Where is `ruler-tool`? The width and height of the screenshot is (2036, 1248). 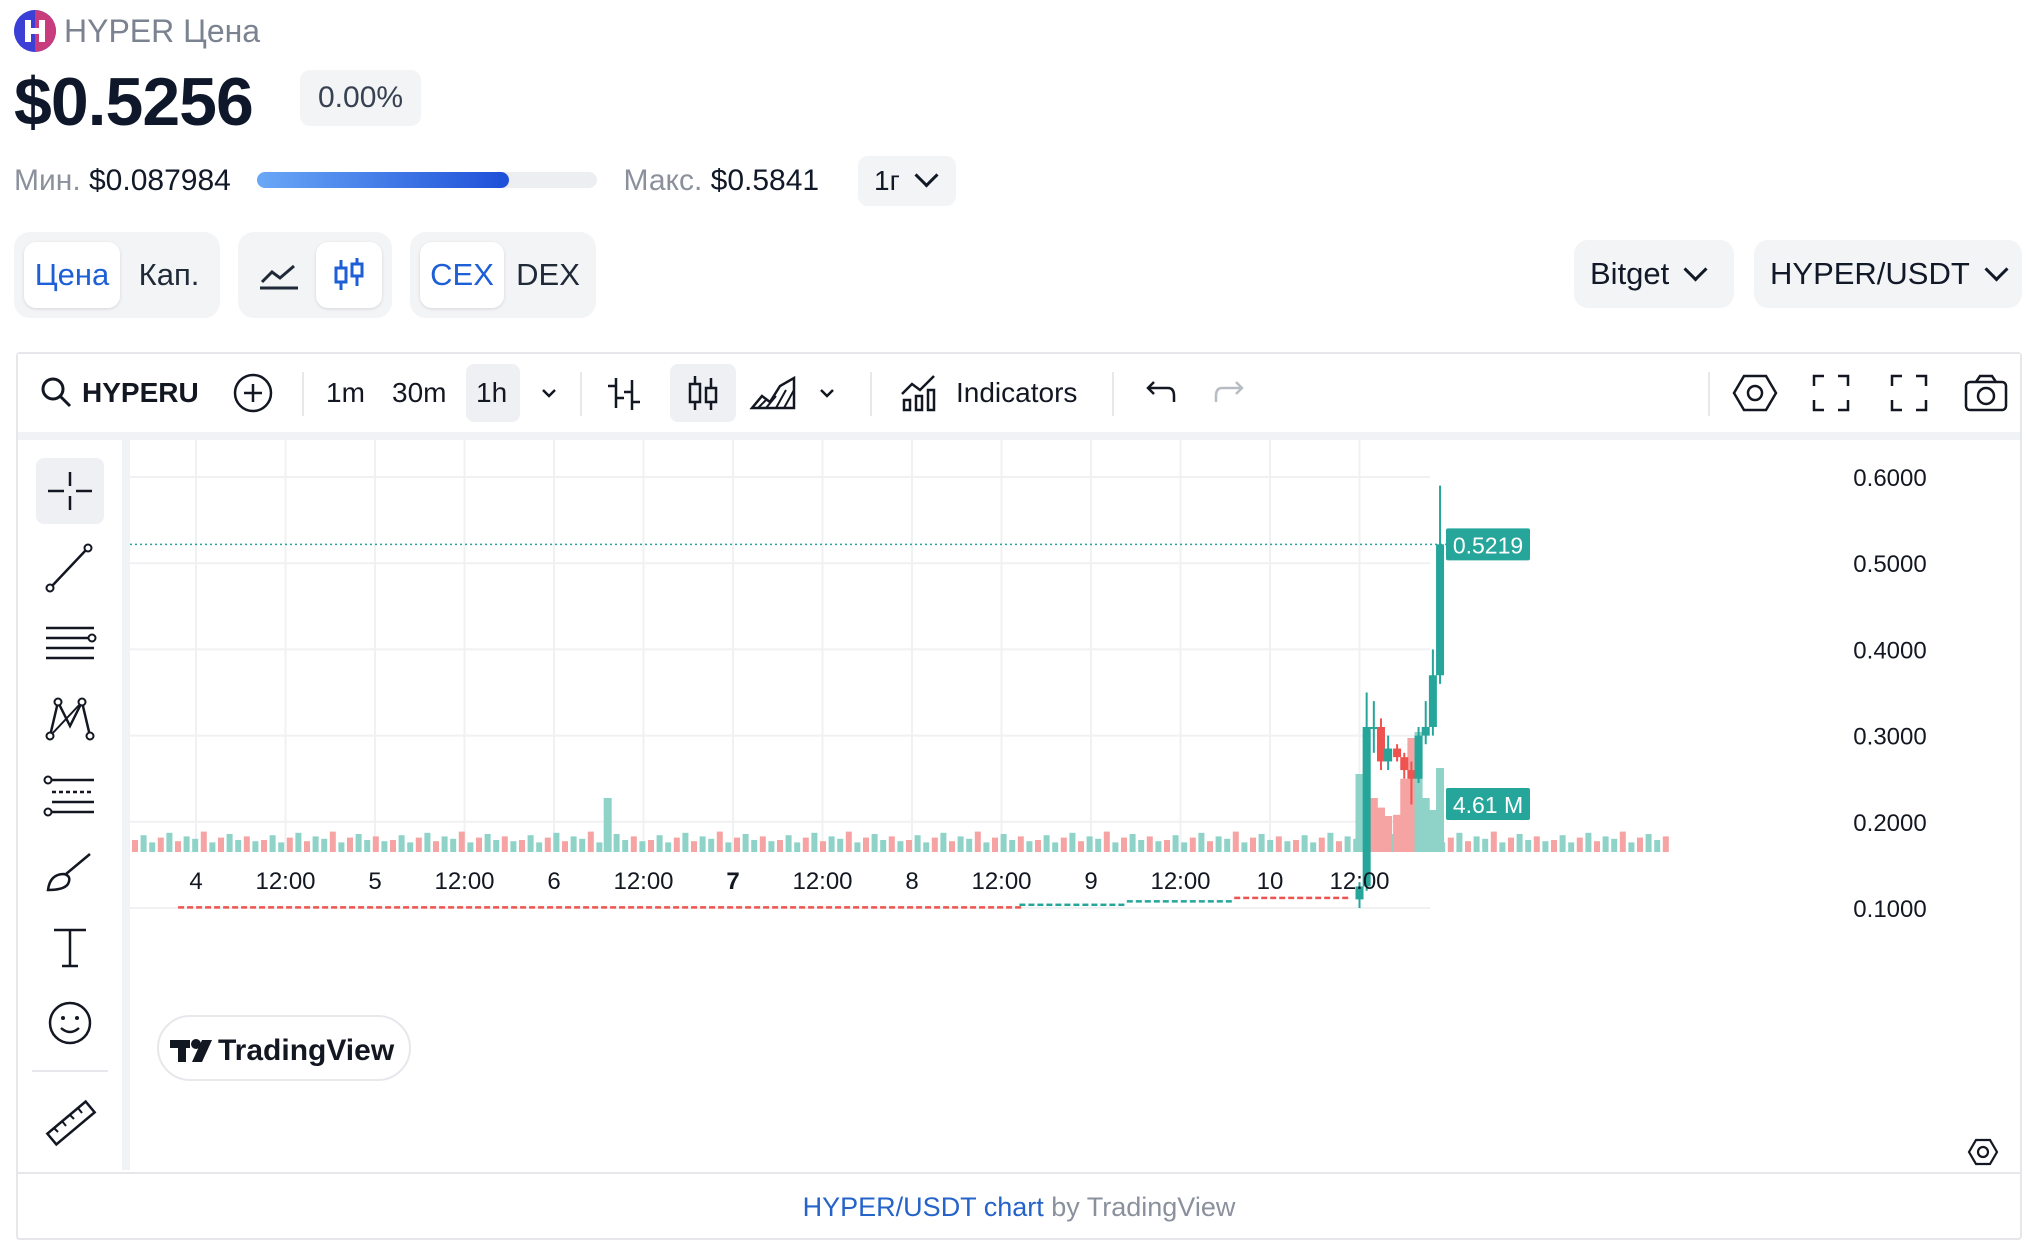 ruler-tool is located at coordinates (70, 1123).